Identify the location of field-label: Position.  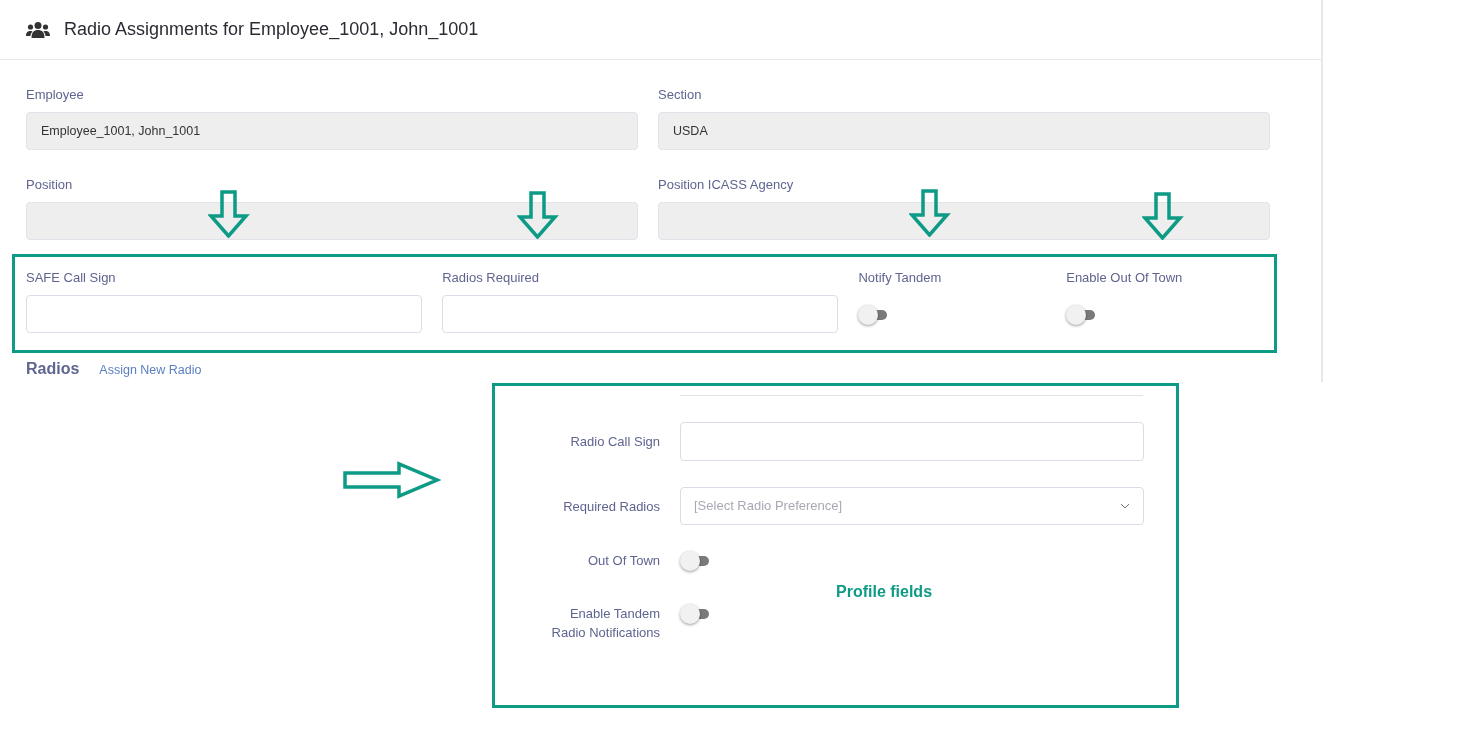
(50, 185).